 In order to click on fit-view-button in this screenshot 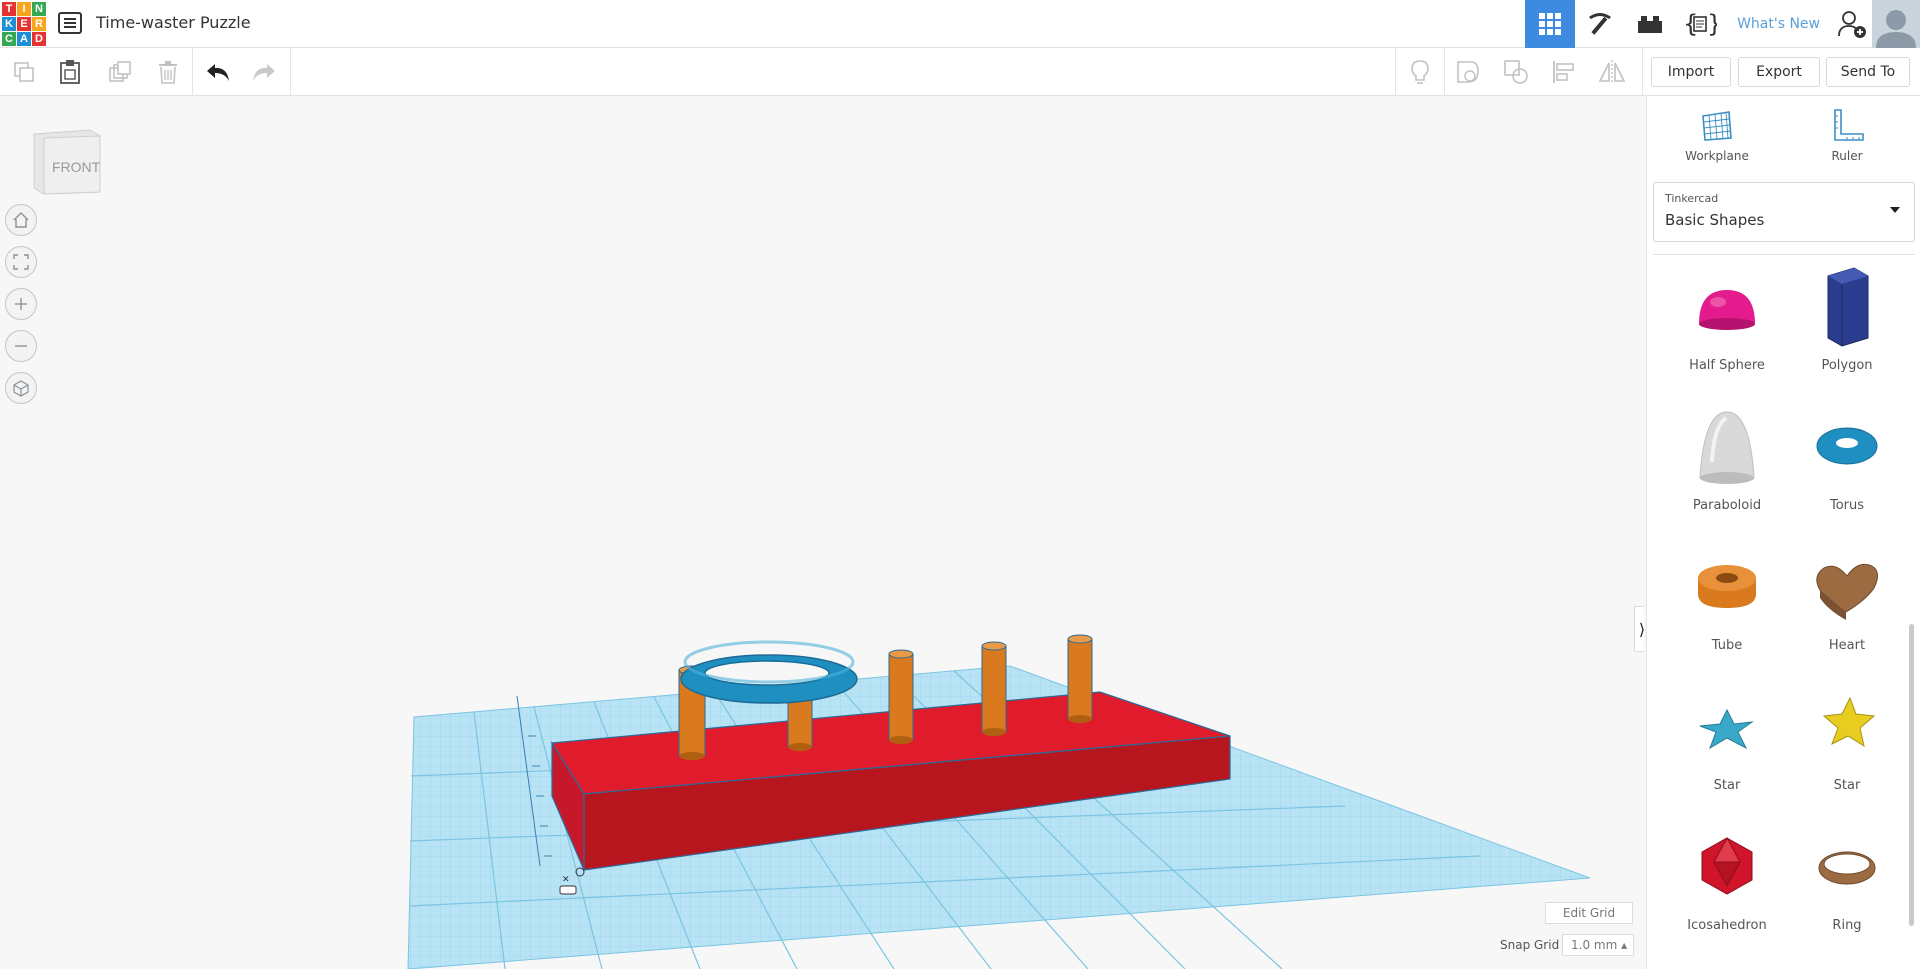, I will do `click(21, 262)`.